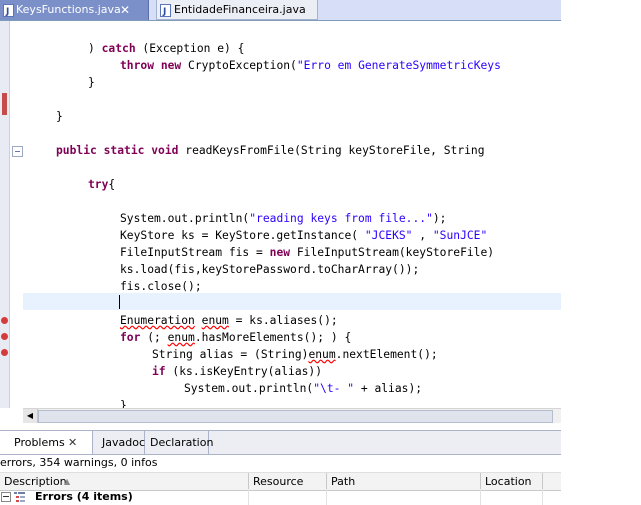  I want to click on folding-gutter, so click(16, 214).